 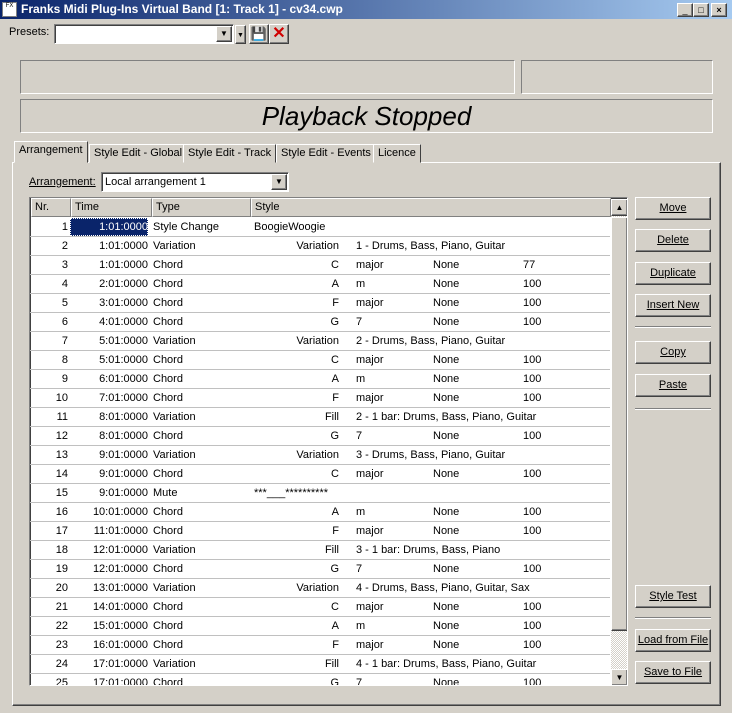 What do you see at coordinates (259, 34) in the screenshot?
I see `save-preset-button: 💾` at bounding box center [259, 34].